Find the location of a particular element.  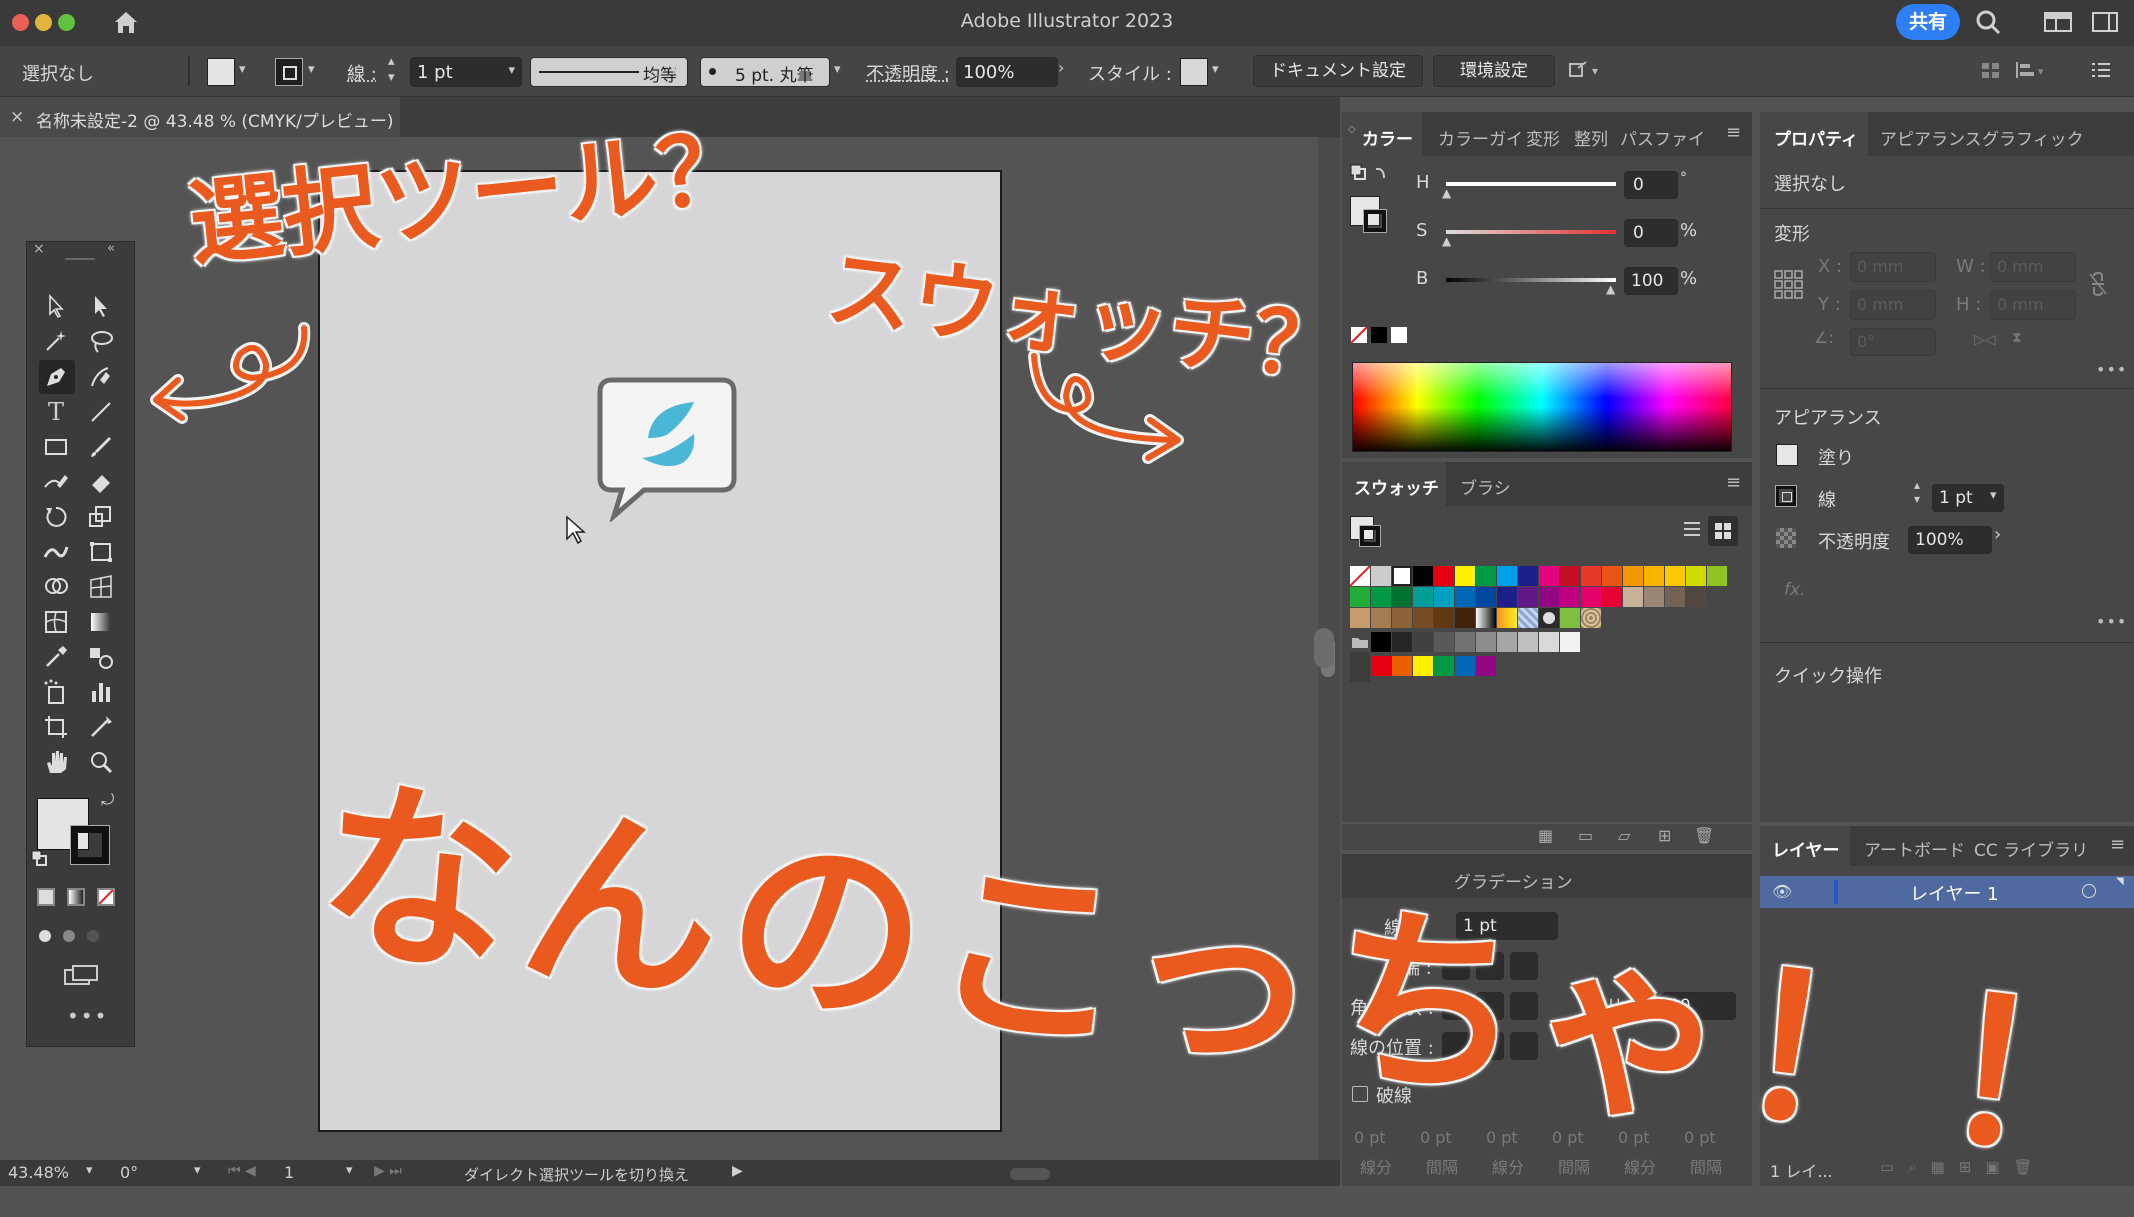

paintbrush-tool-icon is located at coordinates (101, 447).